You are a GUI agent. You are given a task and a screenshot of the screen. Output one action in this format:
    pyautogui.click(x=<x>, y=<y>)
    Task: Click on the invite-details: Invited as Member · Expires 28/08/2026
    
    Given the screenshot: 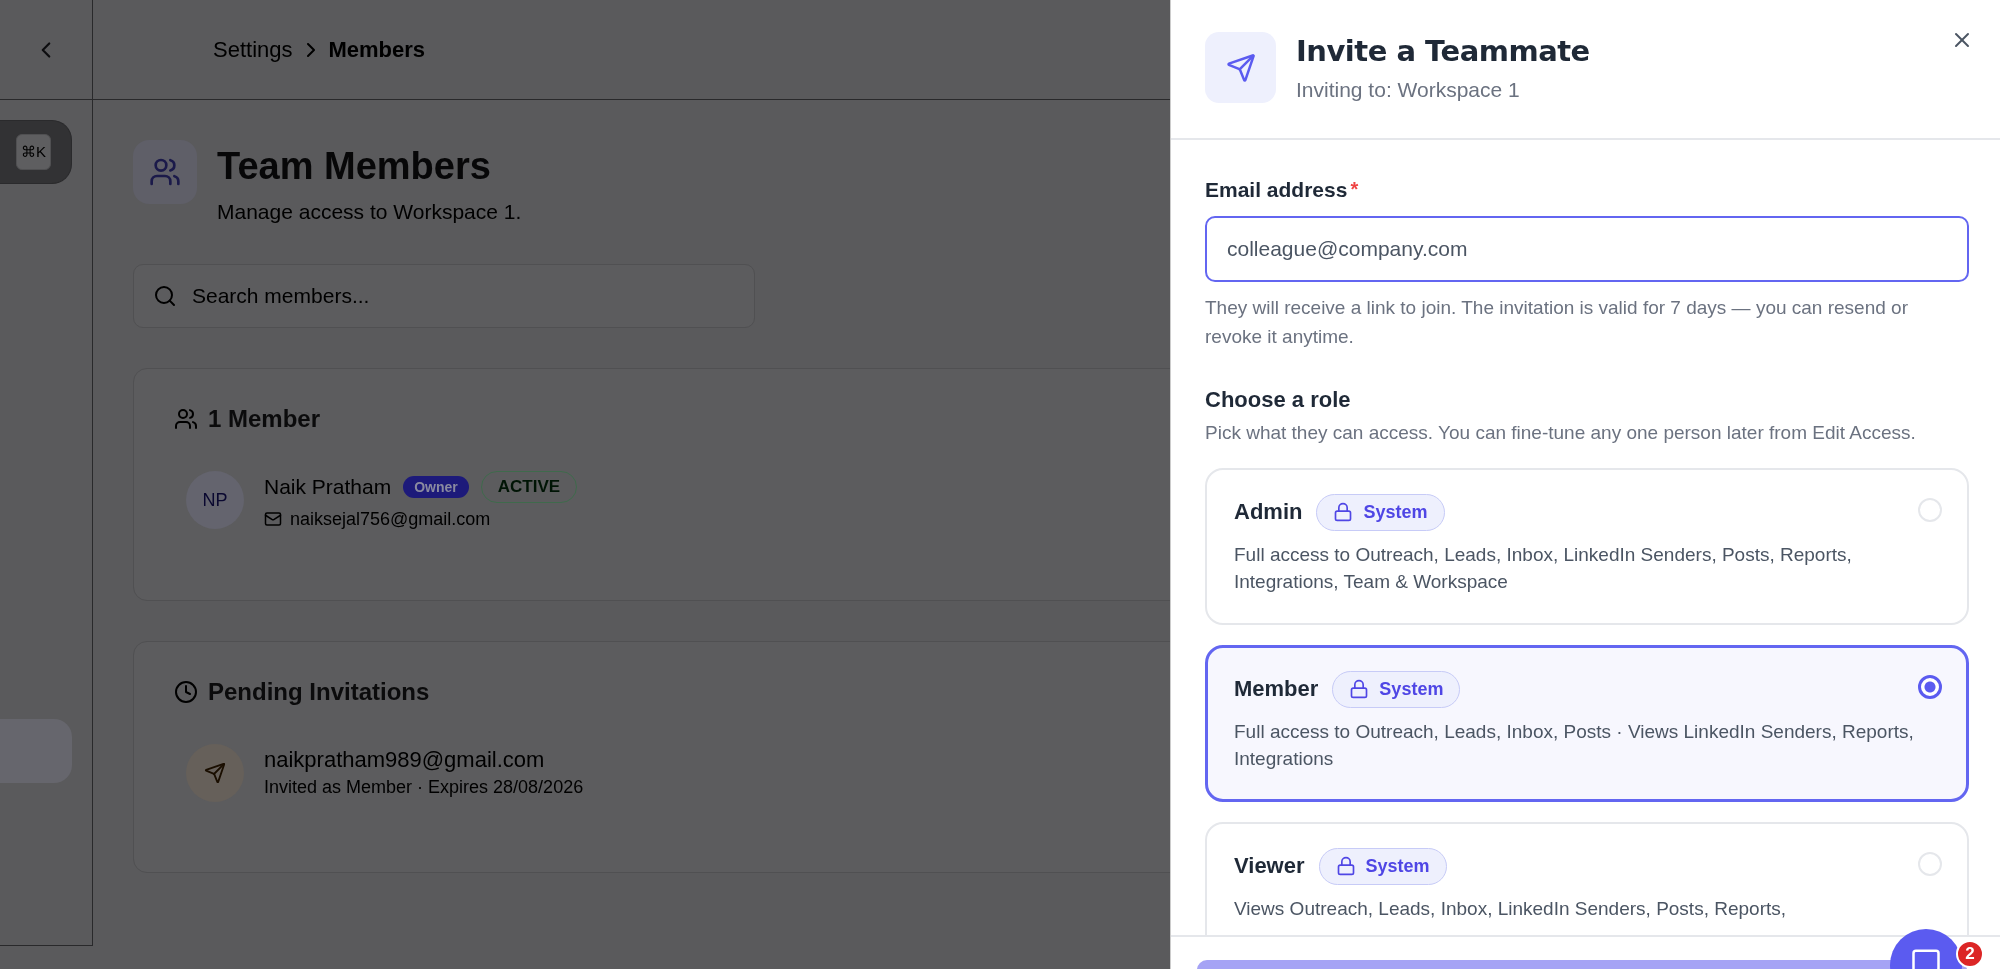 What is the action you would take?
    pyautogui.click(x=424, y=788)
    